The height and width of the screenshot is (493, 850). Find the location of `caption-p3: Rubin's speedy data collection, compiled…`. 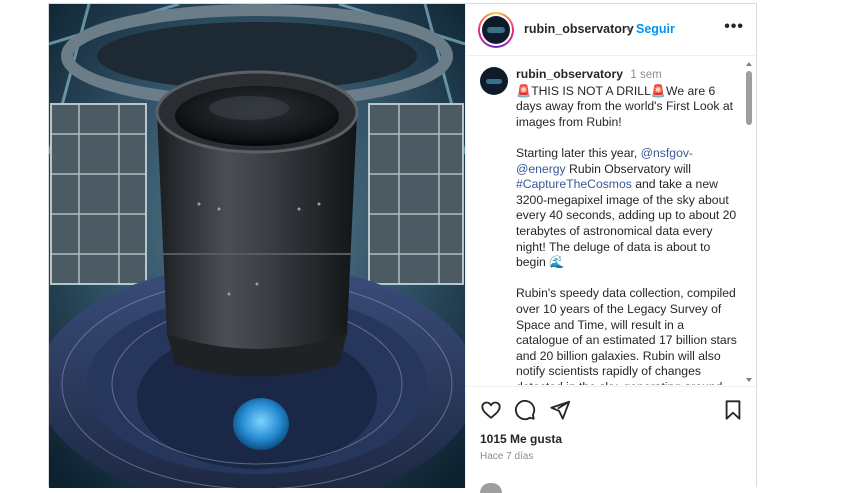

caption-p3: Rubin's speedy data collection, compiled… is located at coordinates (626, 335).